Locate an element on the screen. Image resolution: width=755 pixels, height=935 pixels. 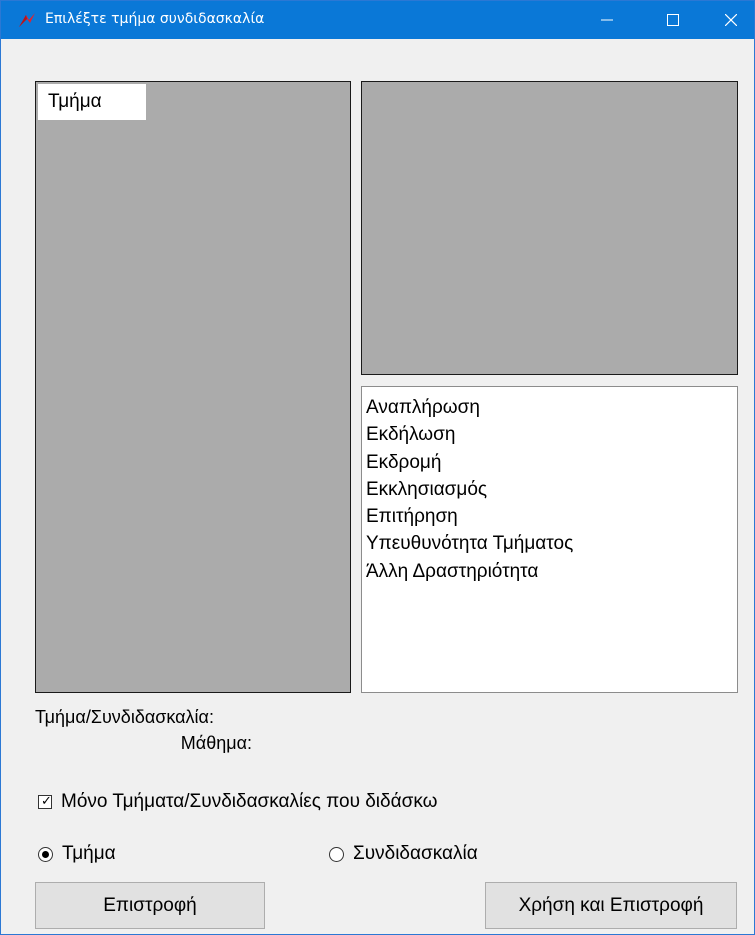
radio-selected-dot is located at coordinates (45, 854).